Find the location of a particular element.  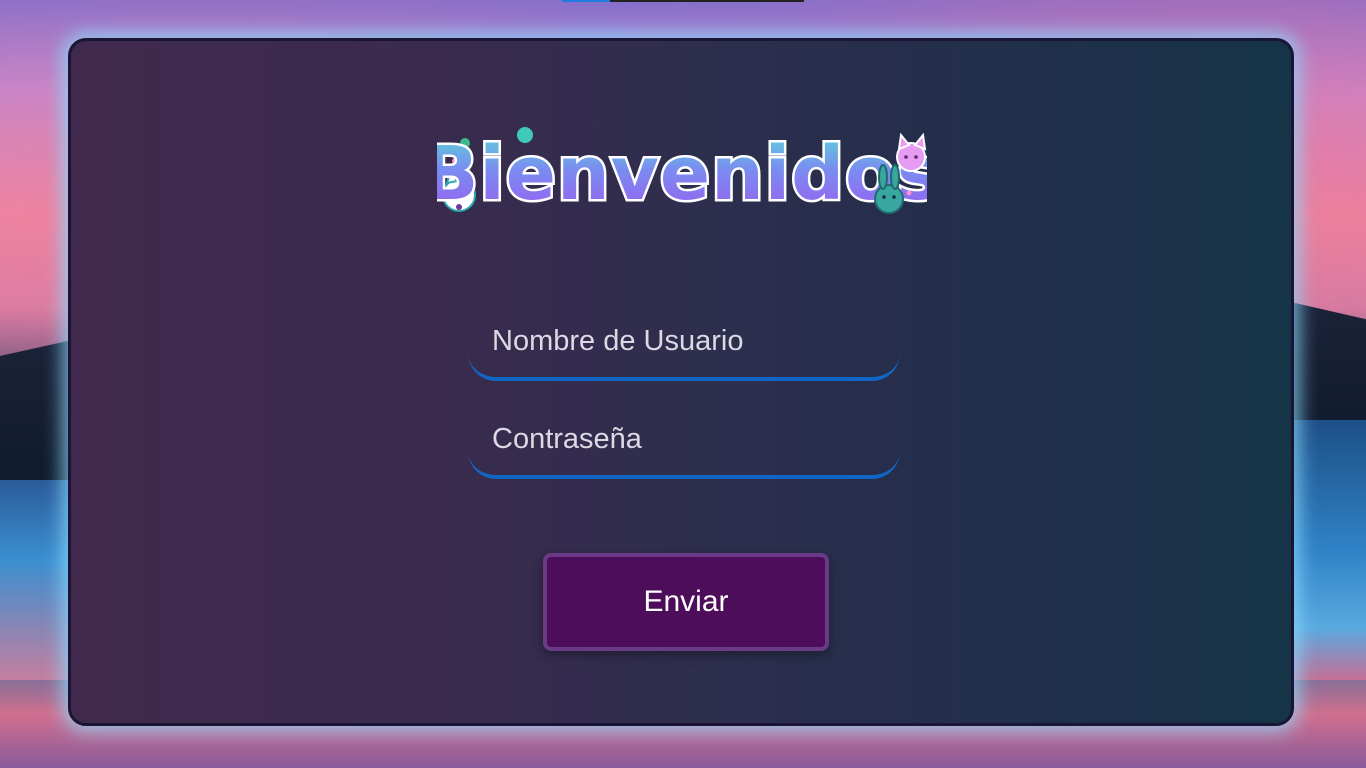

welcome-logo-text: Bienvenidos is located at coordinates (682, 174).